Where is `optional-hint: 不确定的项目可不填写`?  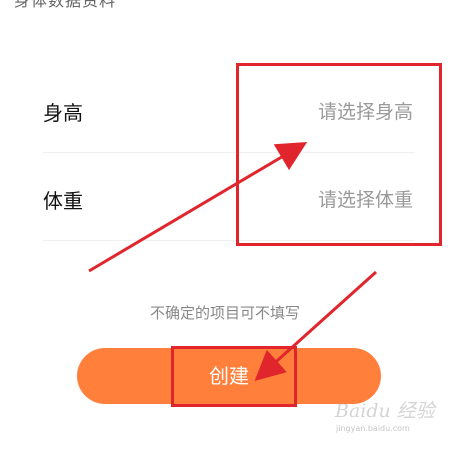 optional-hint: 不确定的项目可不填写 is located at coordinates (224, 313).